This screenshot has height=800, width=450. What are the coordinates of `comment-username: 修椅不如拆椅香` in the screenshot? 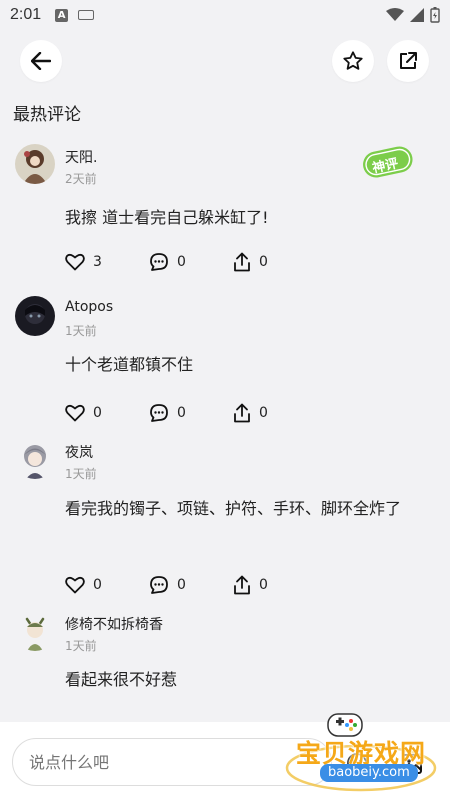 It's located at (114, 624).